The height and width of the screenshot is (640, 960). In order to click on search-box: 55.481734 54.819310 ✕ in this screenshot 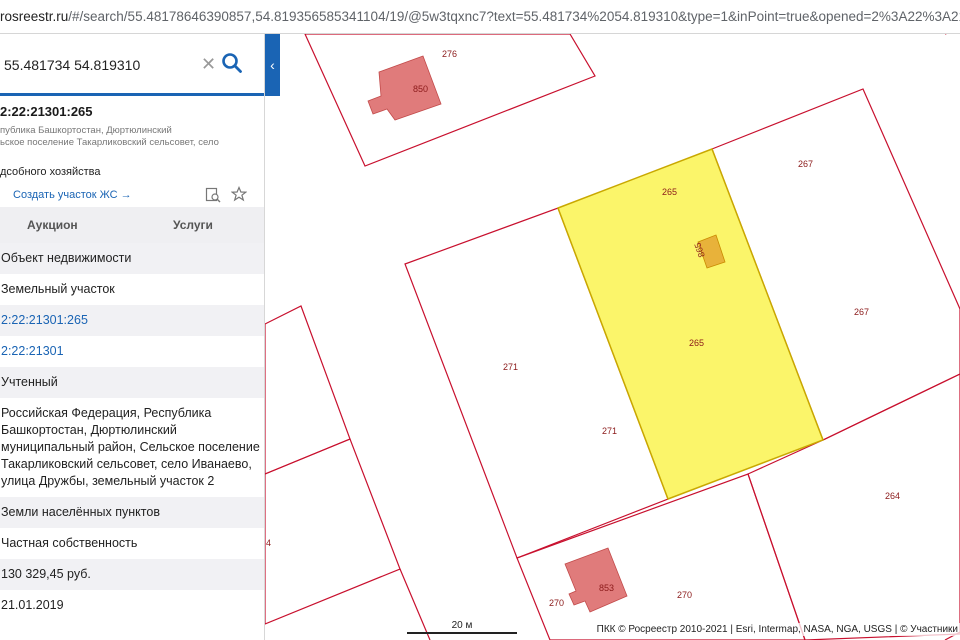, I will do `click(132, 65)`.